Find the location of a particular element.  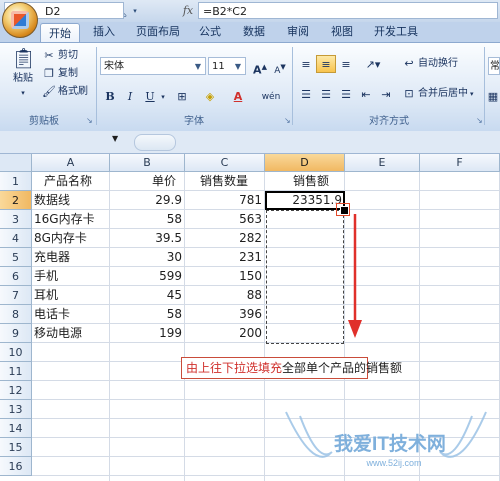

cell-c1: 销售数量 is located at coordinates (224, 181).